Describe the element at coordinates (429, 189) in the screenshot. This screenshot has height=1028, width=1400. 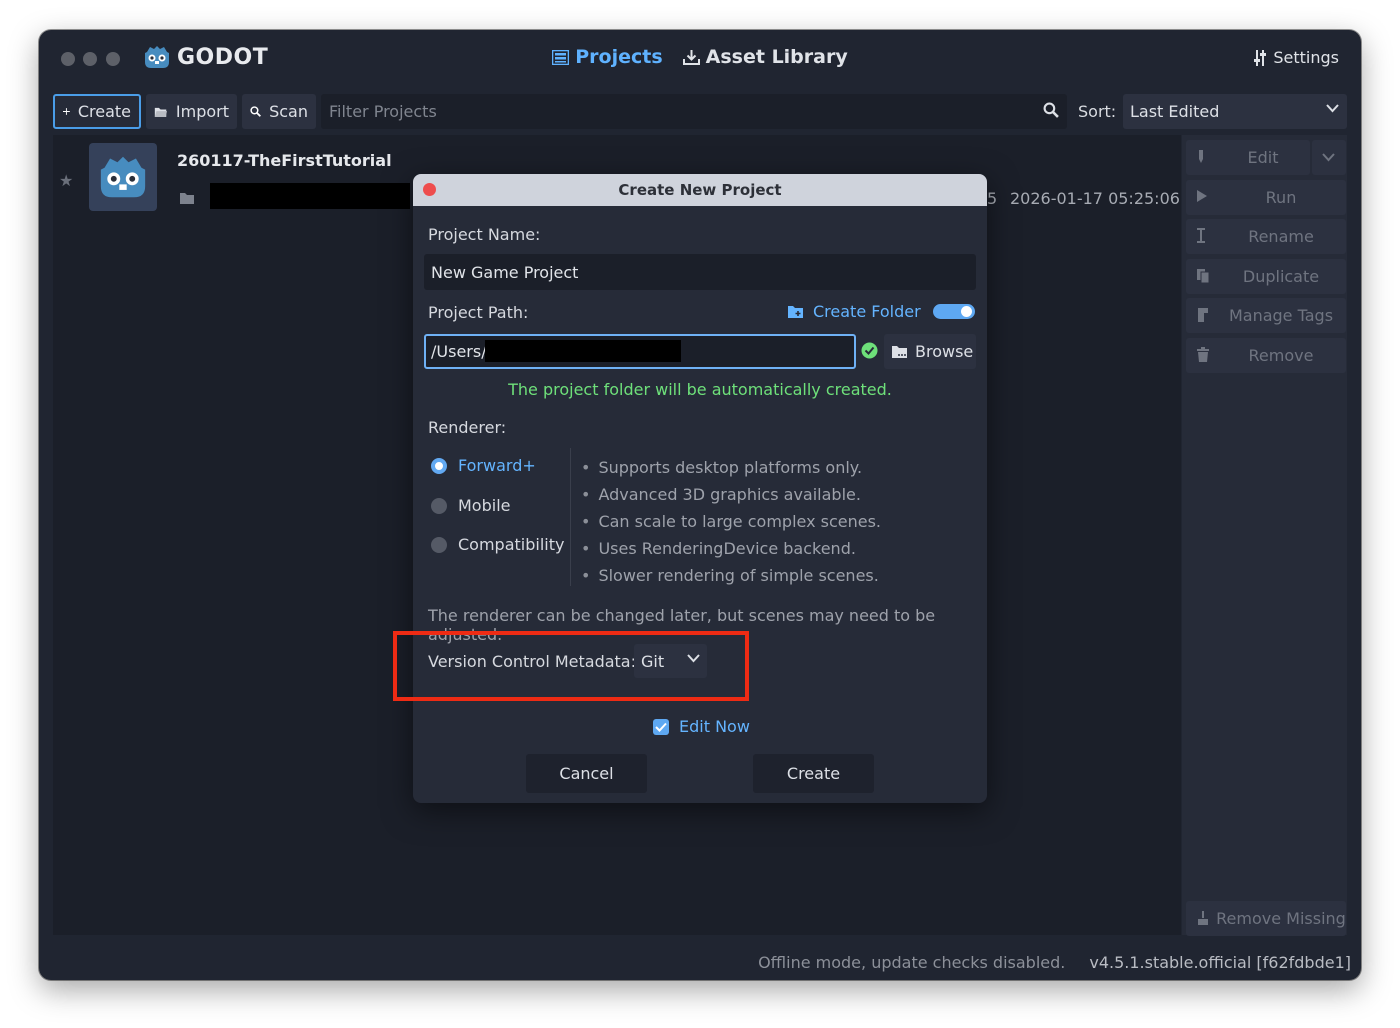
I see `dialog-close-button` at that location.